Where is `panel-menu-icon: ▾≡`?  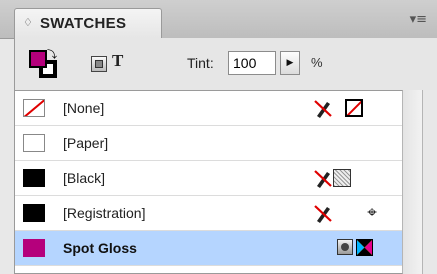 panel-menu-icon: ▾≡ is located at coordinates (418, 19).